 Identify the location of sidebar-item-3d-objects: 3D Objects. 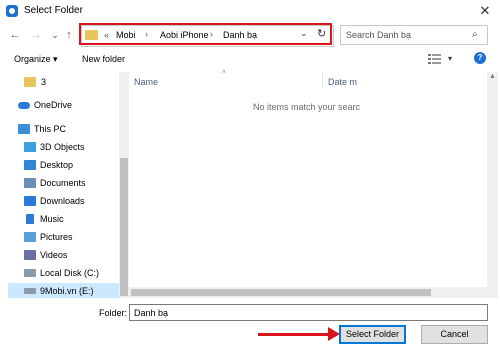
(63, 147).